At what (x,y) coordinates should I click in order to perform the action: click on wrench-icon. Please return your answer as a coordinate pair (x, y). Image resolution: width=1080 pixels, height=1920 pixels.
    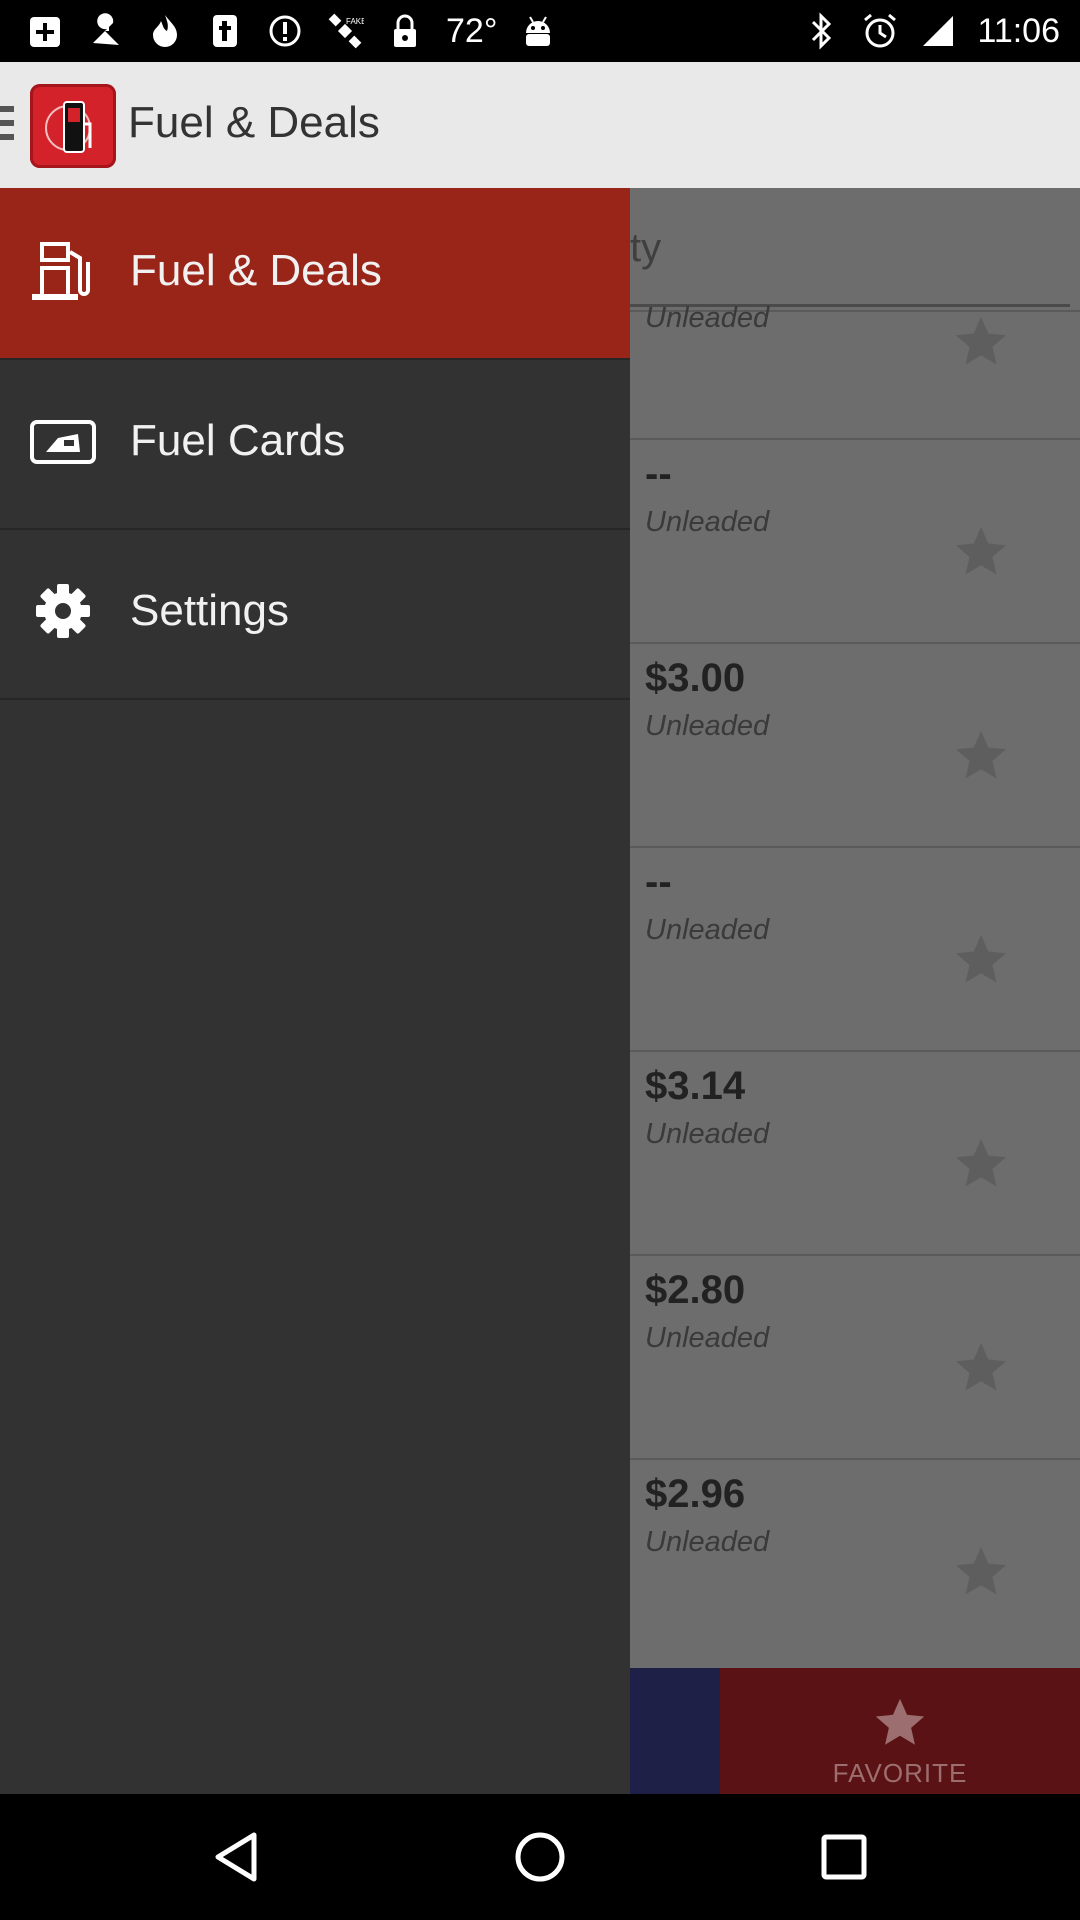
    Looking at the image, I should click on (105, 31).